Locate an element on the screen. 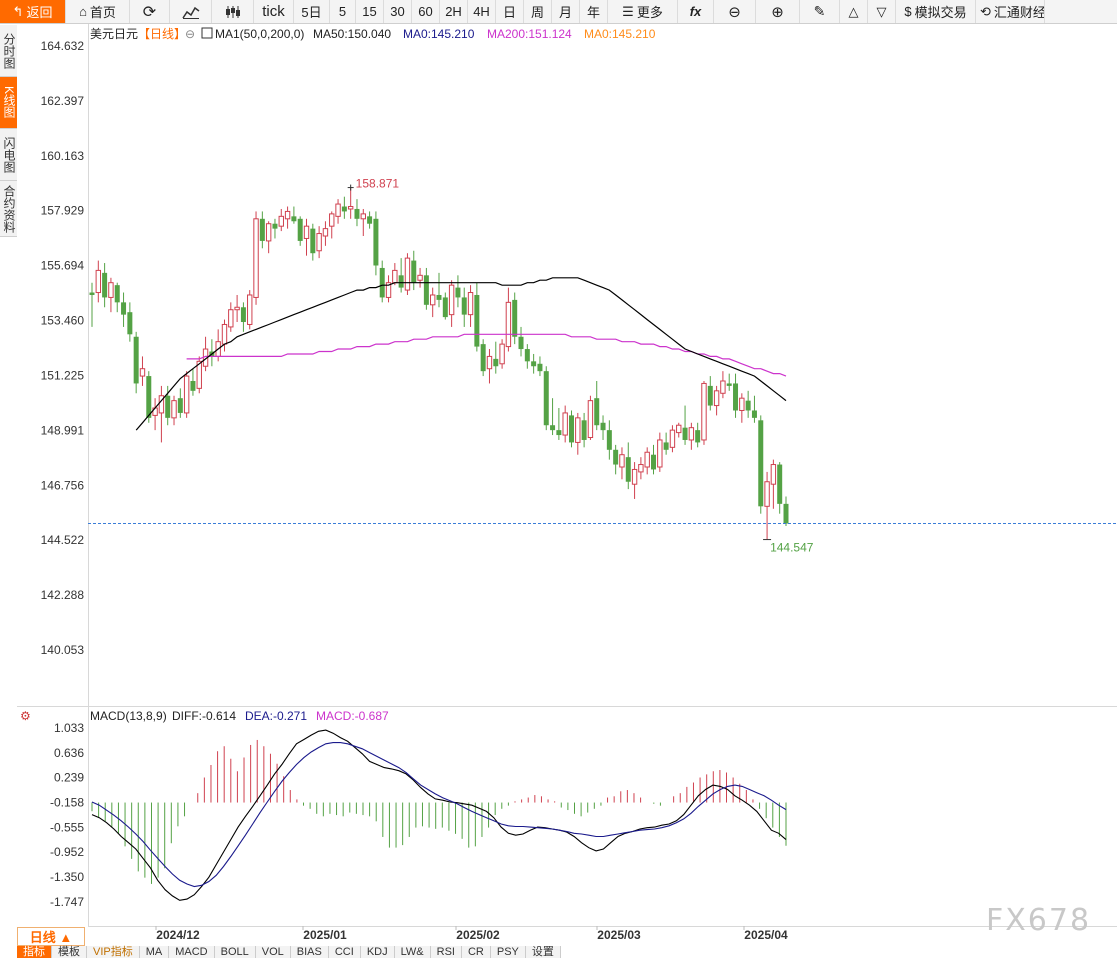 Image resolution: width=1117 pixels, height=958 pixels. tab-rsi: RSI is located at coordinates (446, 952).